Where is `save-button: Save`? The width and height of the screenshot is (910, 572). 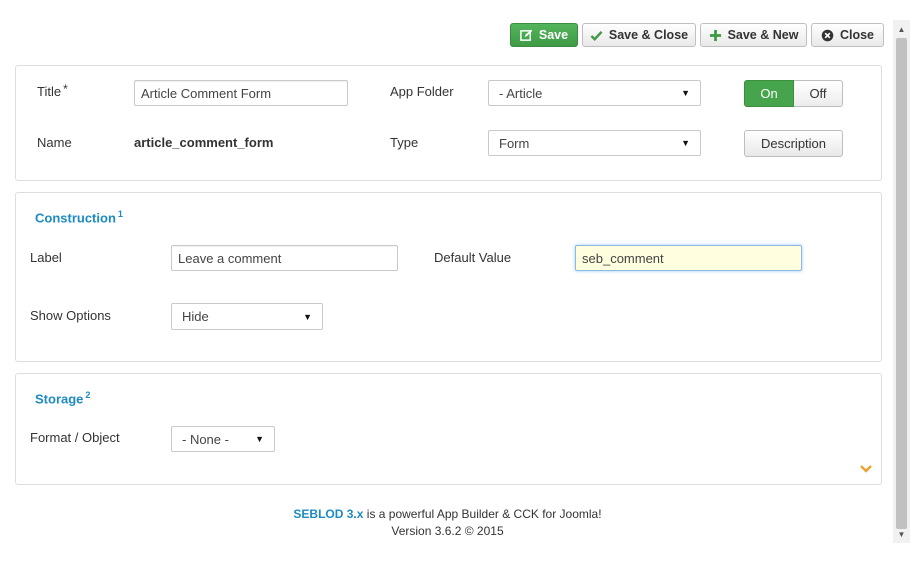
save-button: Save is located at coordinates (544, 35).